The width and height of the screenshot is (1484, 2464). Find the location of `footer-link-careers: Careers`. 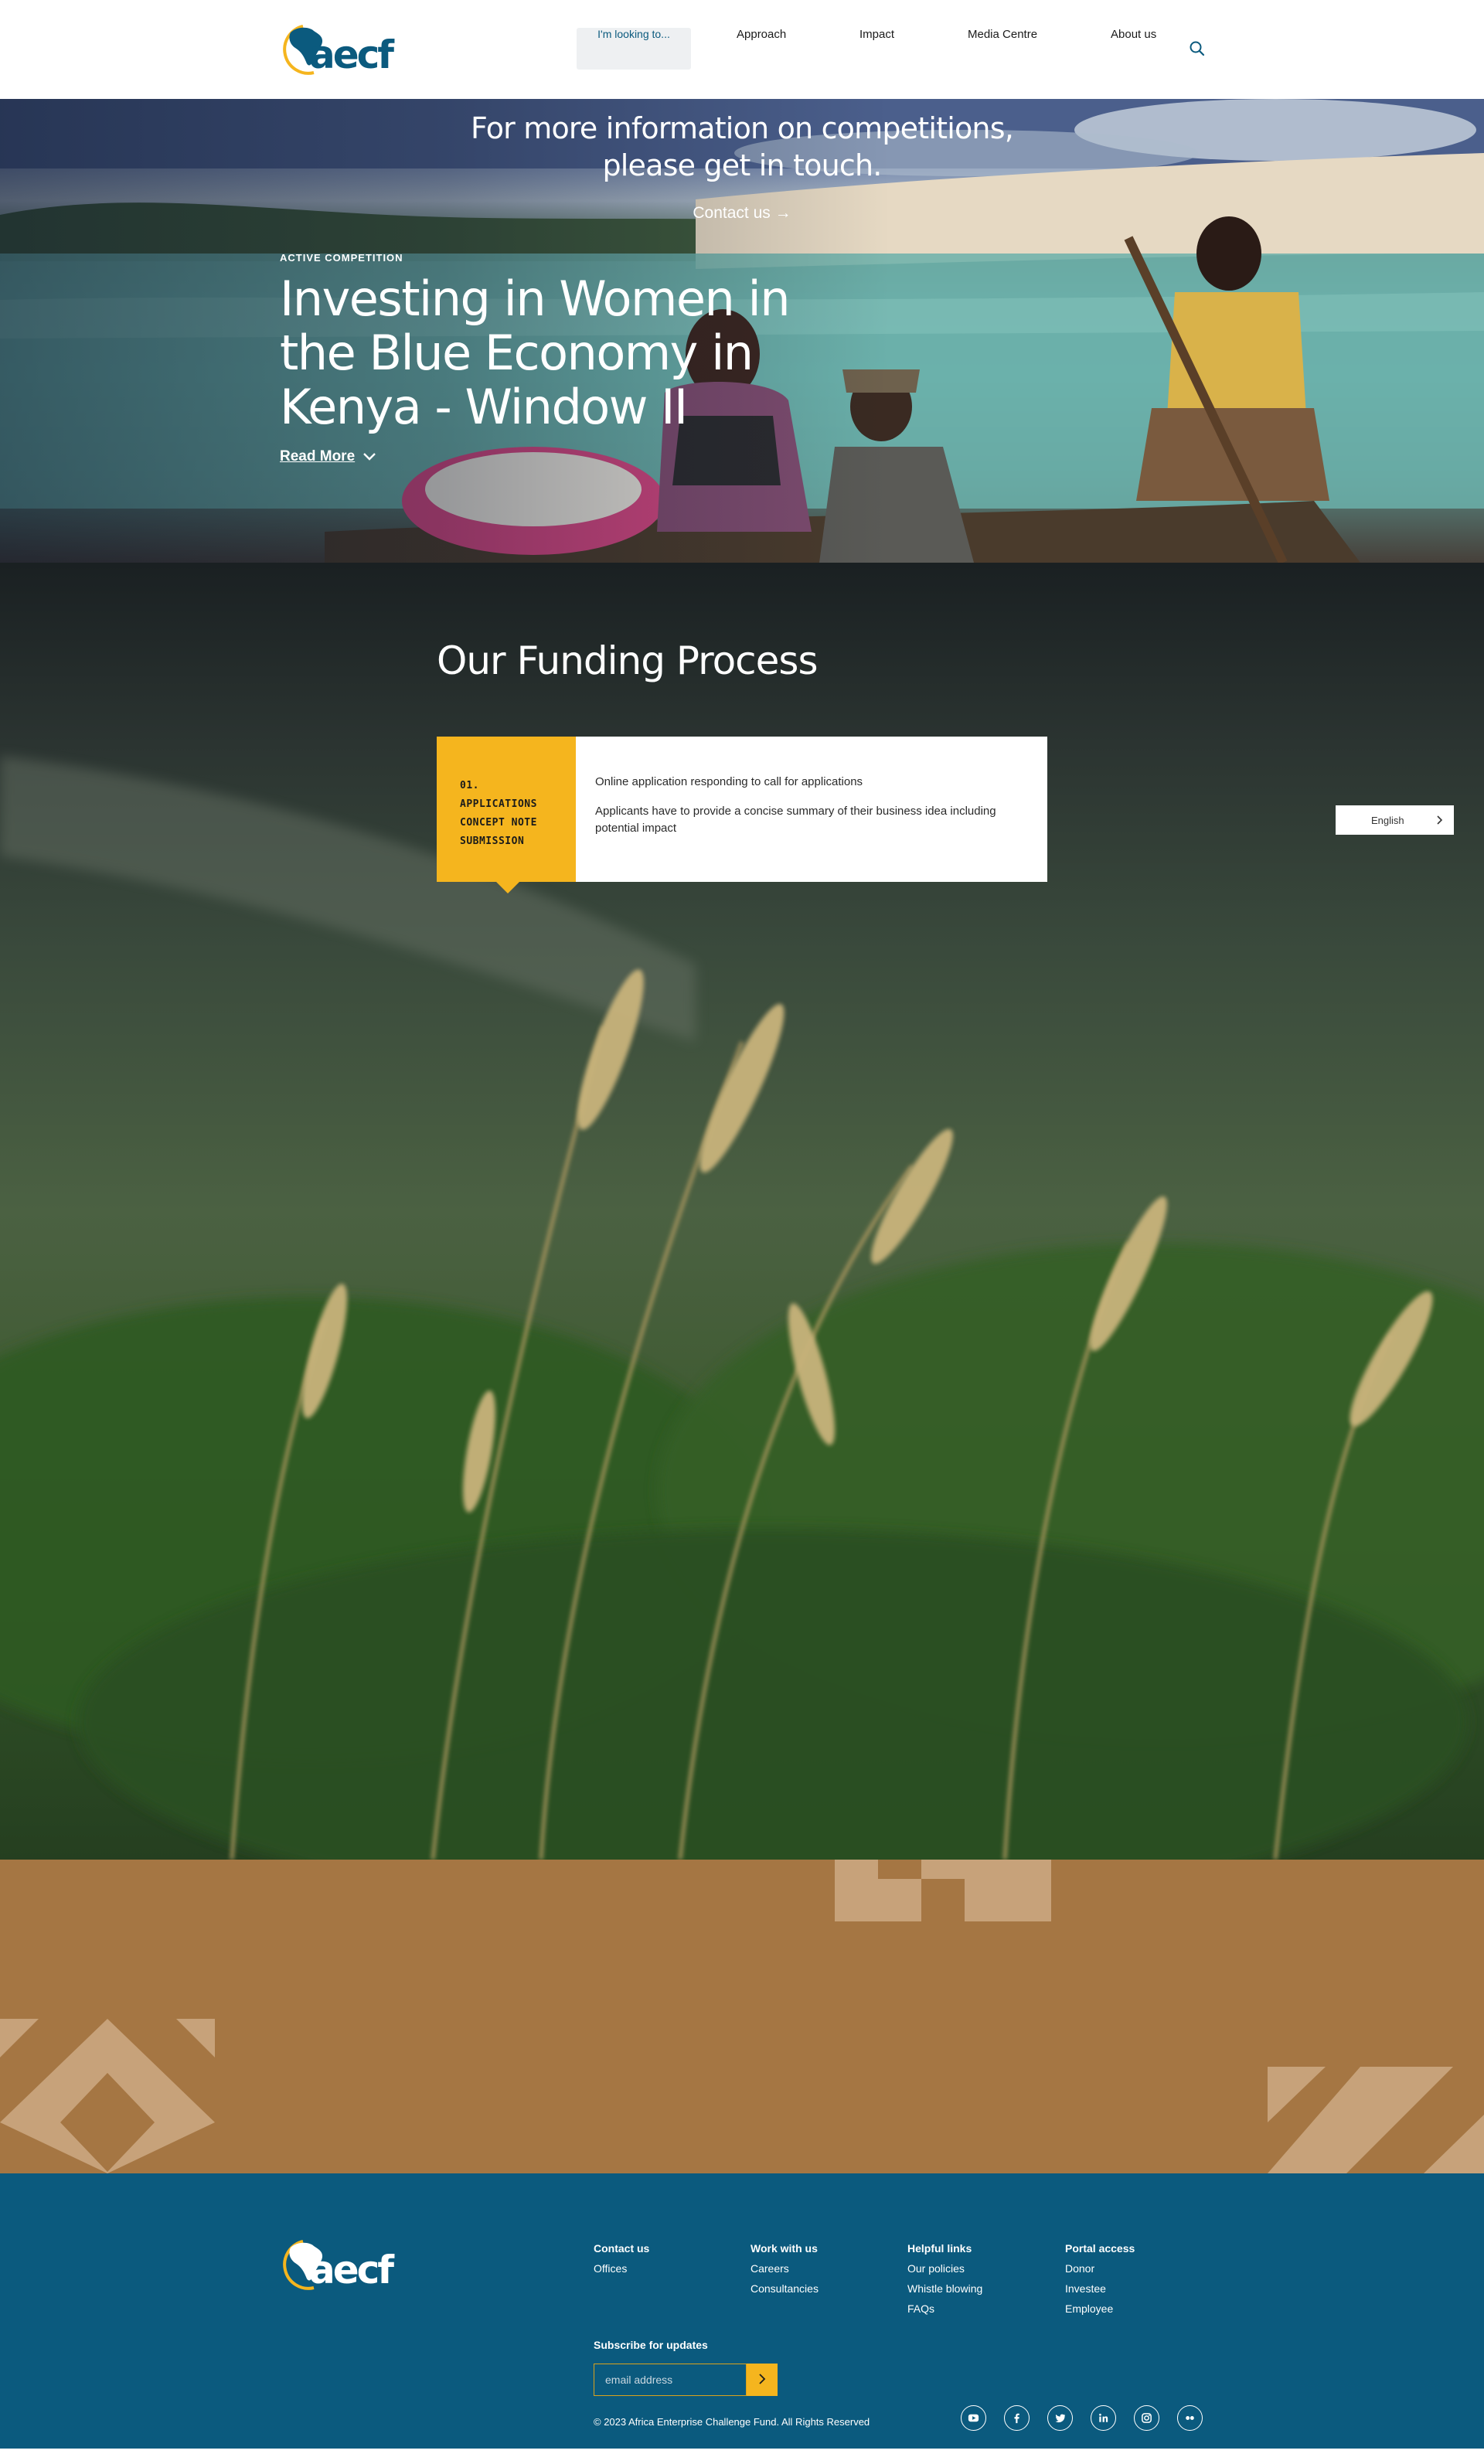

footer-link-careers: Careers is located at coordinates (785, 2268).